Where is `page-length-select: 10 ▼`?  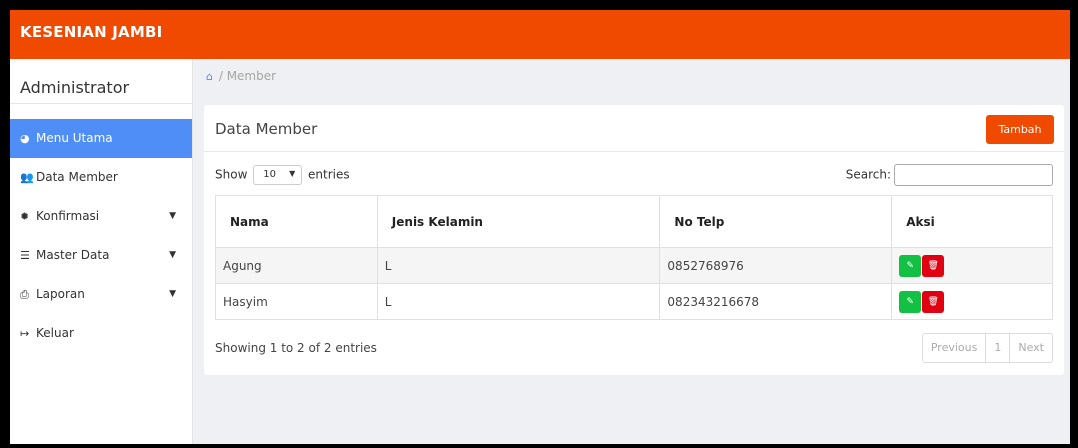 page-length-select: 10 ▼ is located at coordinates (278, 175).